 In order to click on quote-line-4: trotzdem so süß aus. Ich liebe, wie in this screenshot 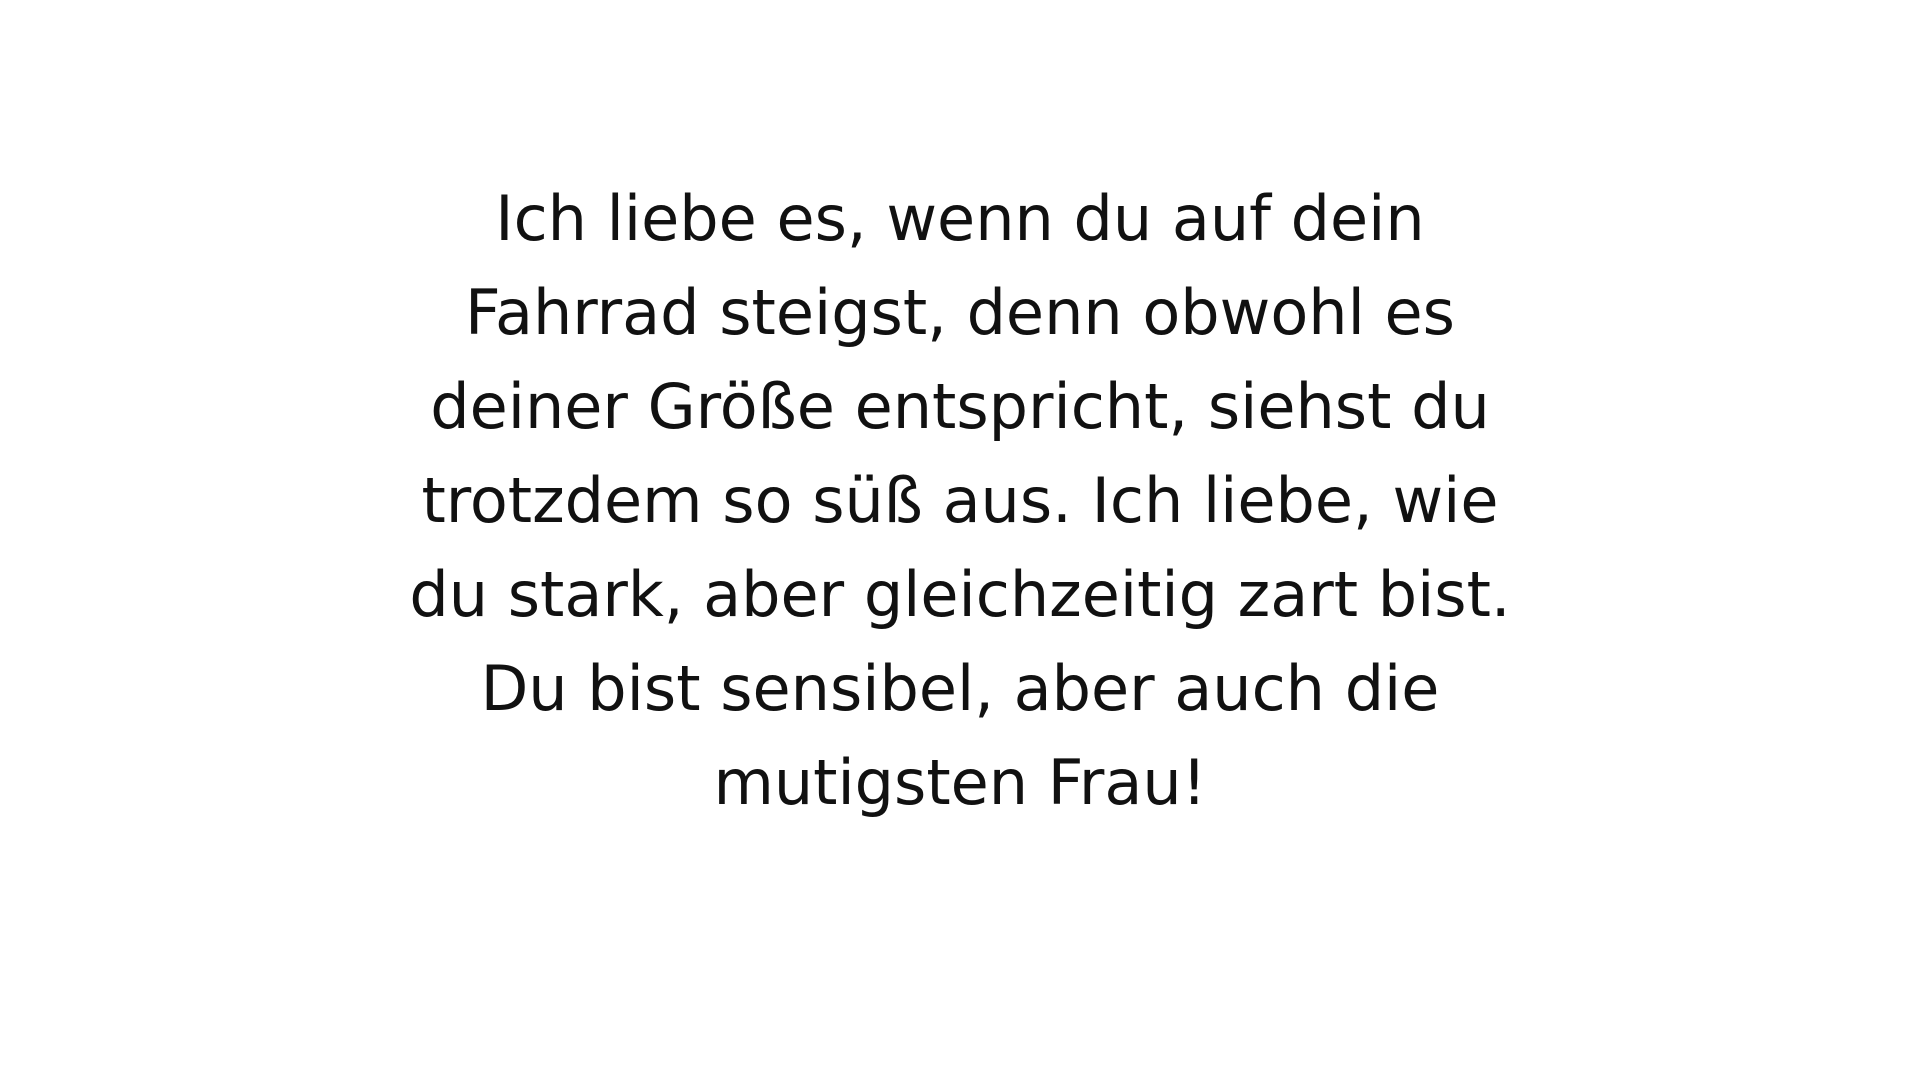, I will do `click(960, 500)`.